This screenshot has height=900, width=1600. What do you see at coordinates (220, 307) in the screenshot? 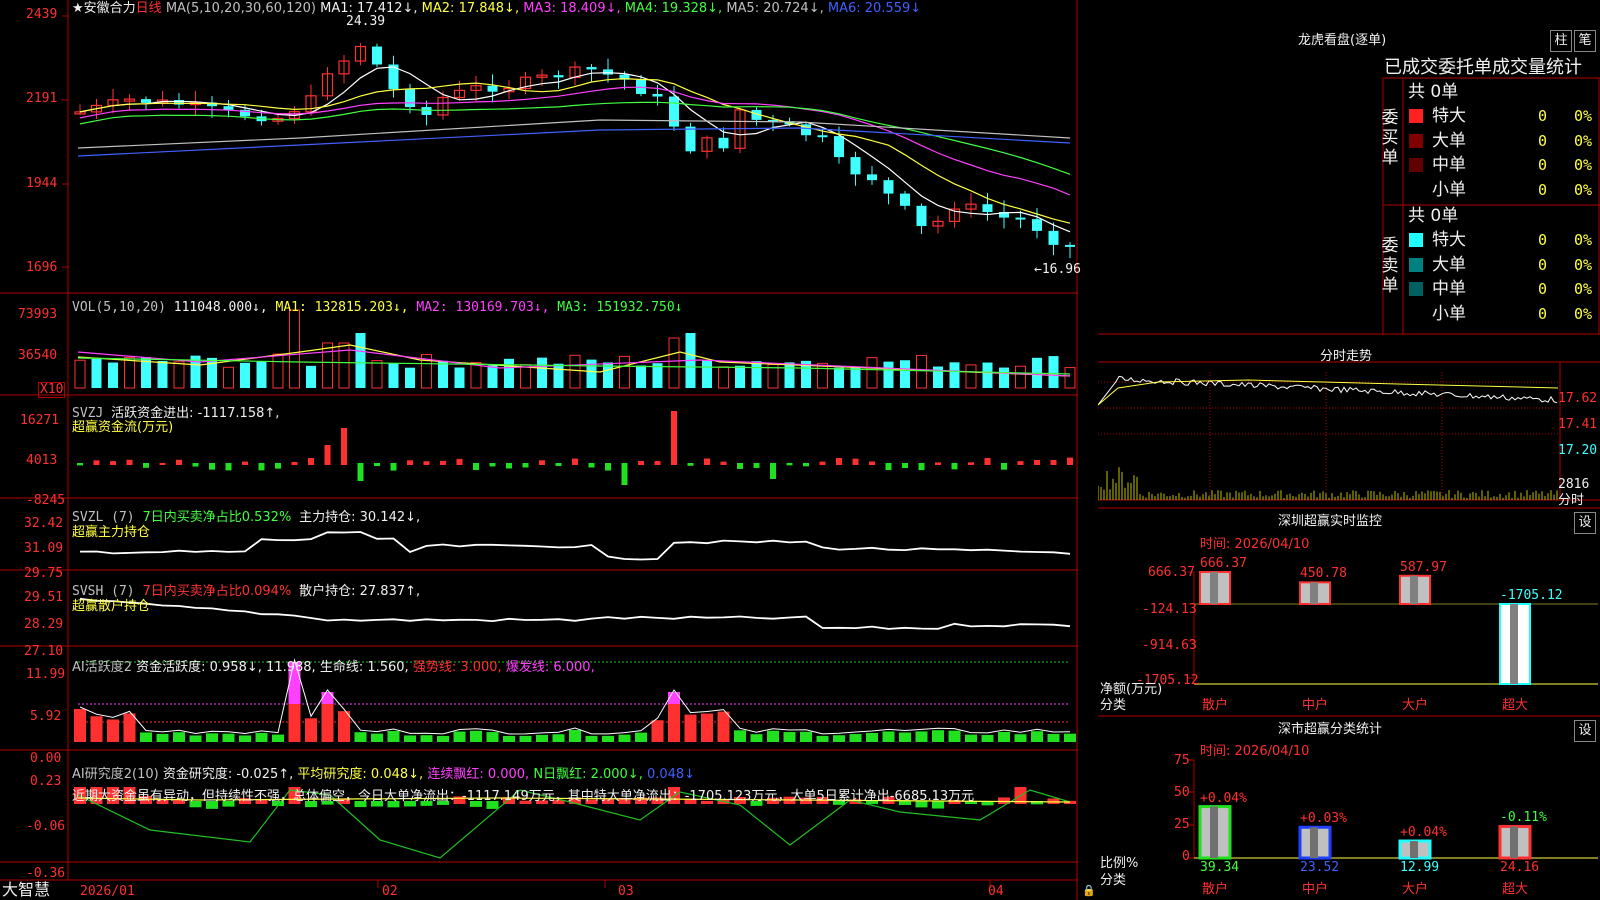
I see `vol-value: 111048.000↓,` at bounding box center [220, 307].